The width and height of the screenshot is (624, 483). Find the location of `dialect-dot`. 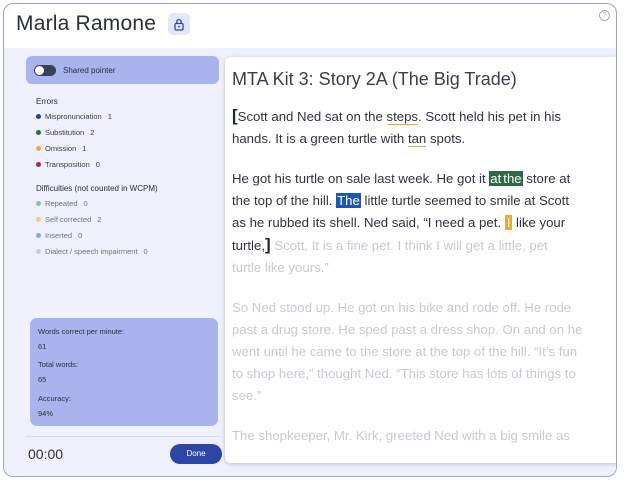

dialect-dot is located at coordinates (38, 251).